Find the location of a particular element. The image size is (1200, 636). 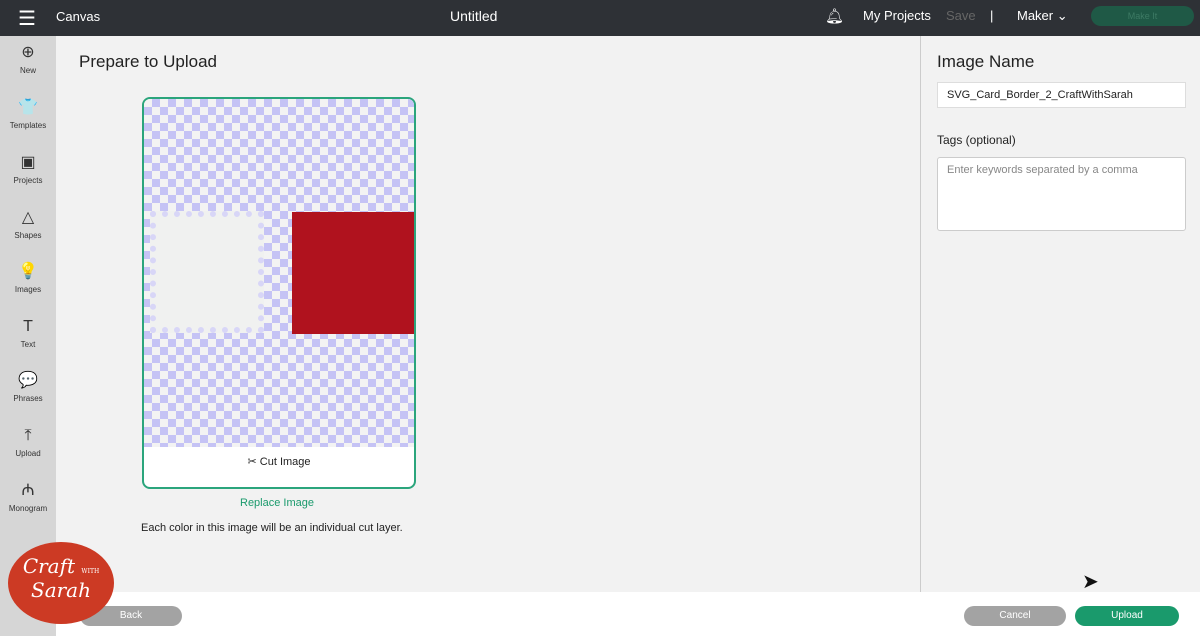

upload-button: Upload is located at coordinates (1127, 616).